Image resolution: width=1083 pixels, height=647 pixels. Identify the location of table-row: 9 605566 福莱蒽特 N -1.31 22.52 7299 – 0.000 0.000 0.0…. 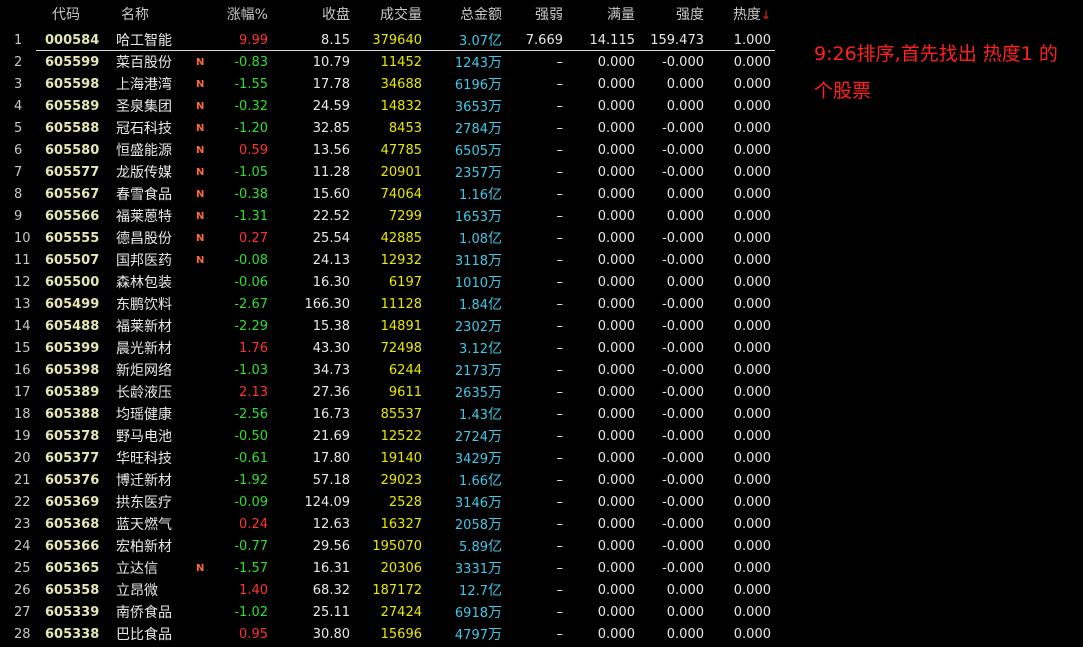
(387, 217).